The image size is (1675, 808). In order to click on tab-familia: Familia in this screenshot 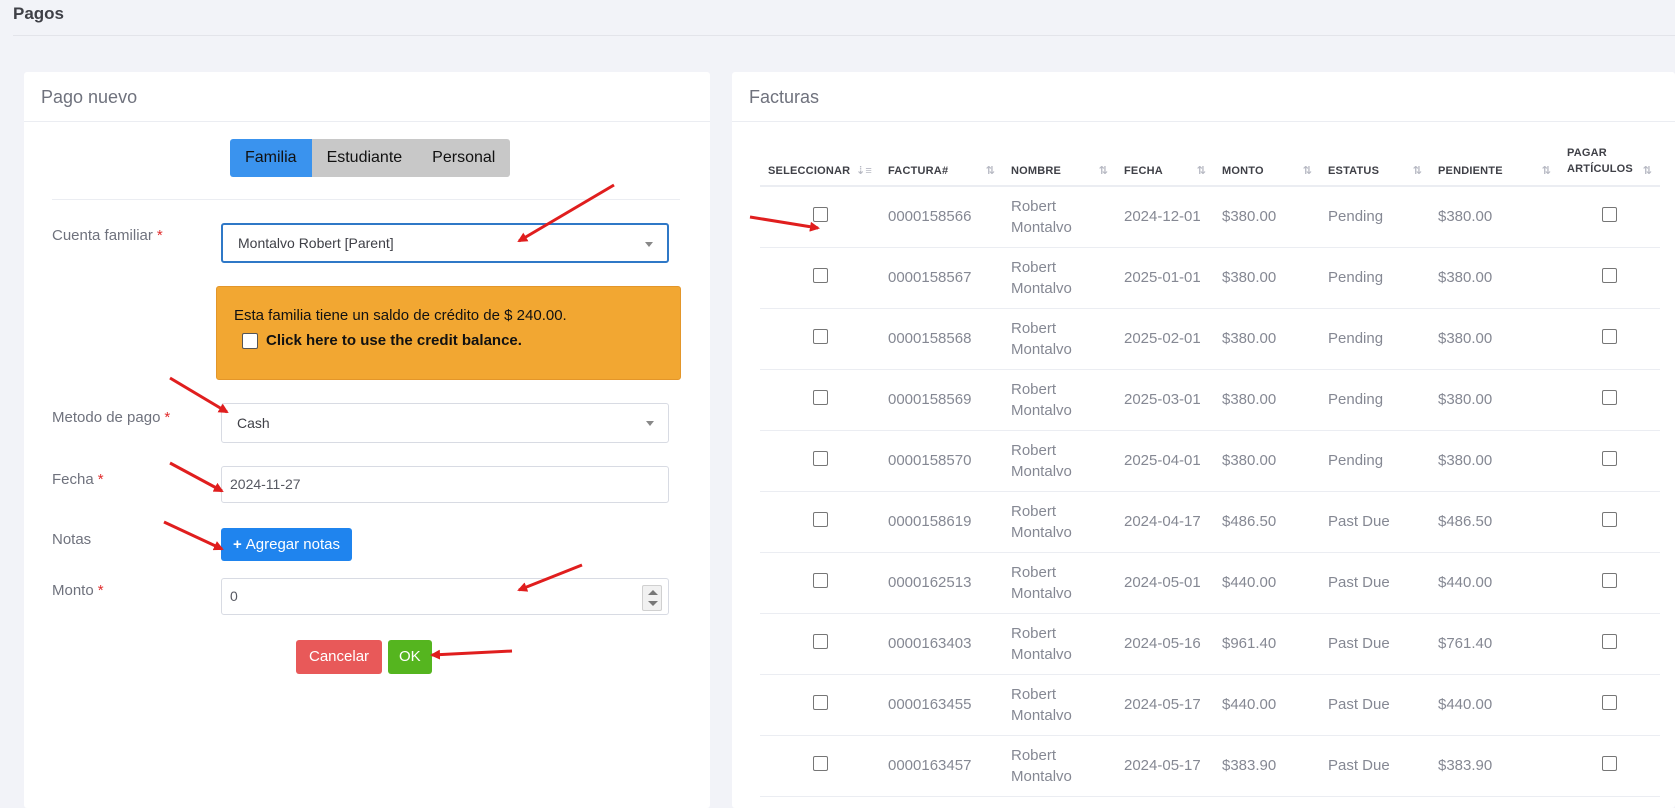, I will do `click(271, 158)`.